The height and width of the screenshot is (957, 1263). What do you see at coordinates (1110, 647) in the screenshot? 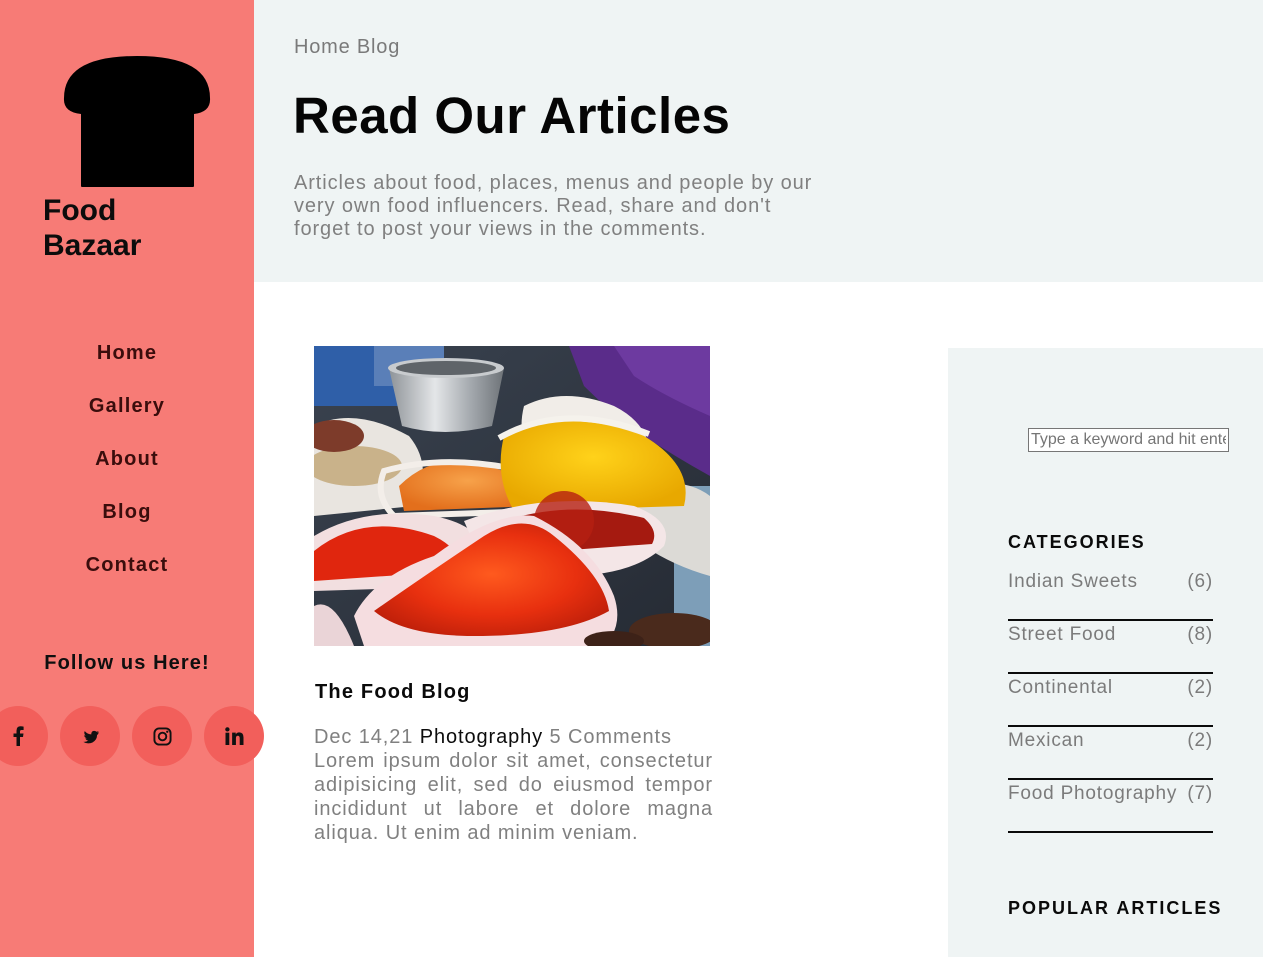
I see `category-item: Street Food (8)` at bounding box center [1110, 647].